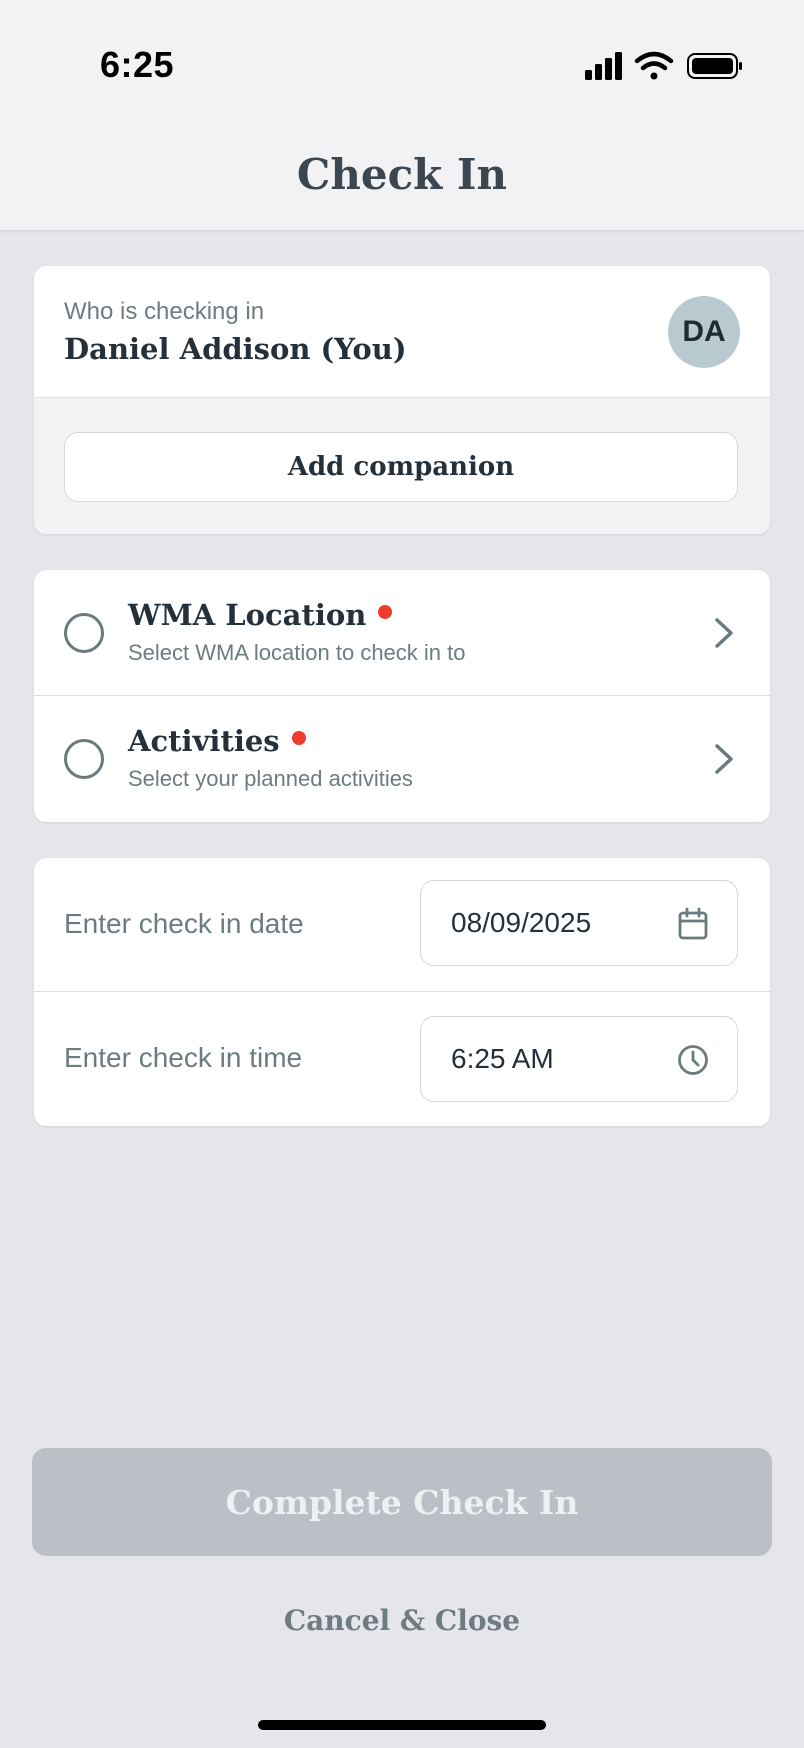 The width and height of the screenshot is (804, 1748). Describe the element at coordinates (603, 66) in the screenshot. I see `cellular-signal-icon` at that location.